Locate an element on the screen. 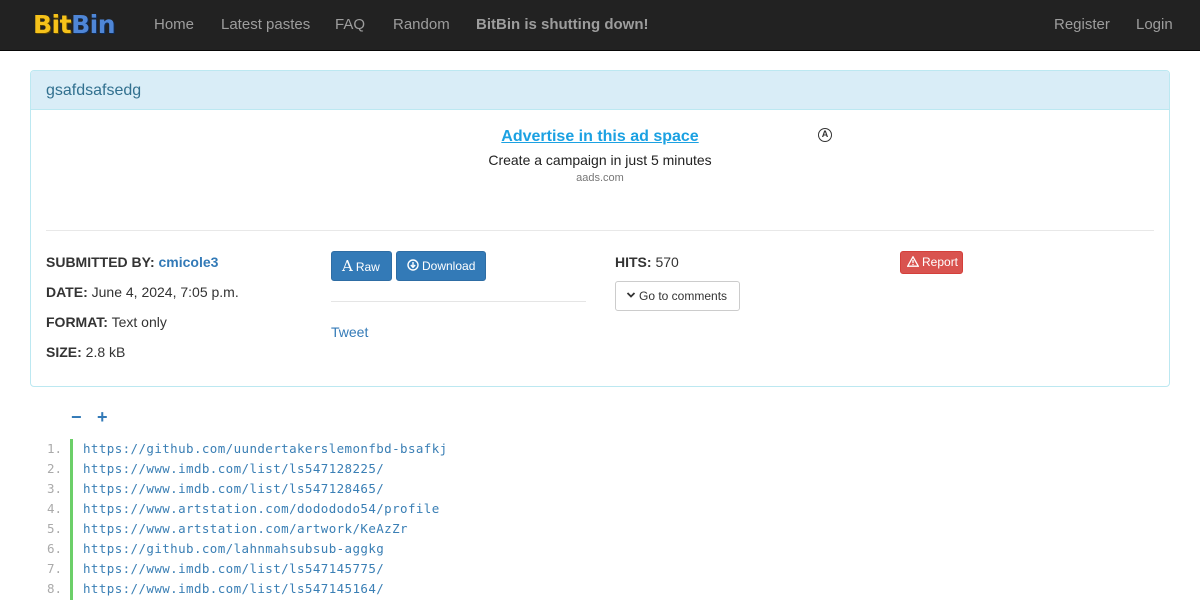 This screenshot has width=1200, height=600. warning-icon is located at coordinates (913, 262).